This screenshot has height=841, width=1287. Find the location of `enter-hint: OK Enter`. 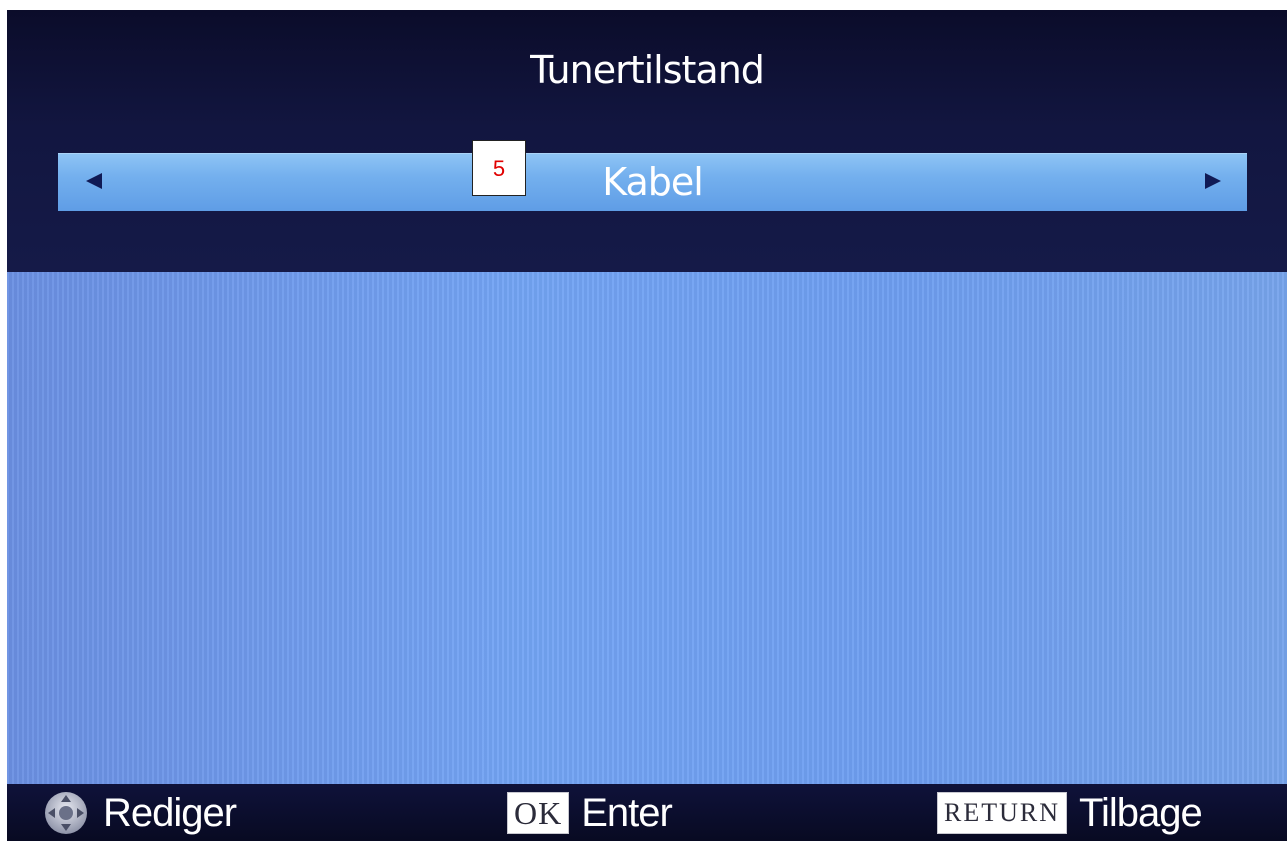

enter-hint: OK Enter is located at coordinates (590, 812).